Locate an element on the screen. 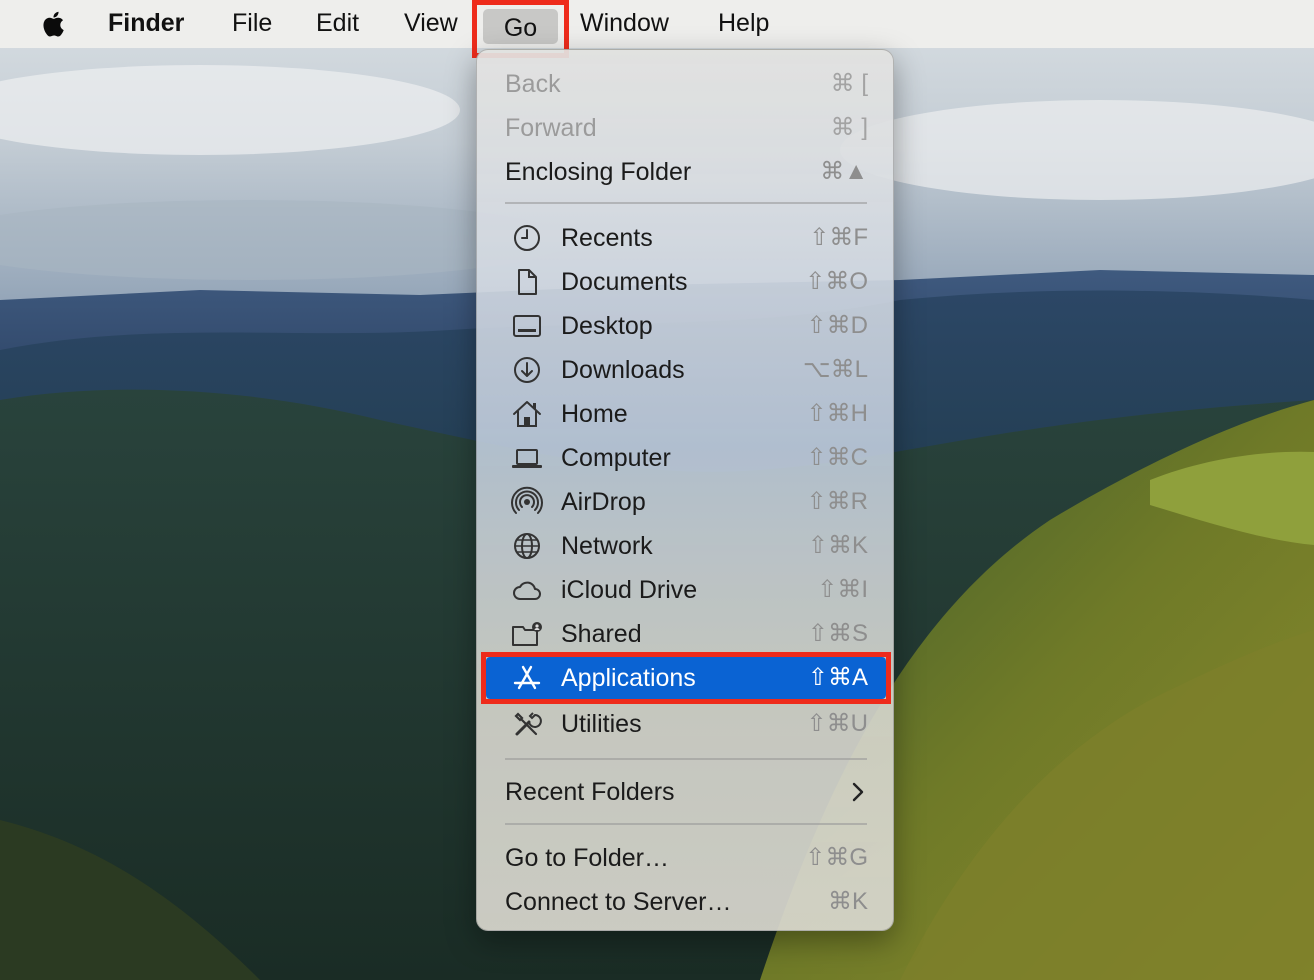 The image size is (1314, 980). menubar-edit: Edit is located at coordinates (337, 24).